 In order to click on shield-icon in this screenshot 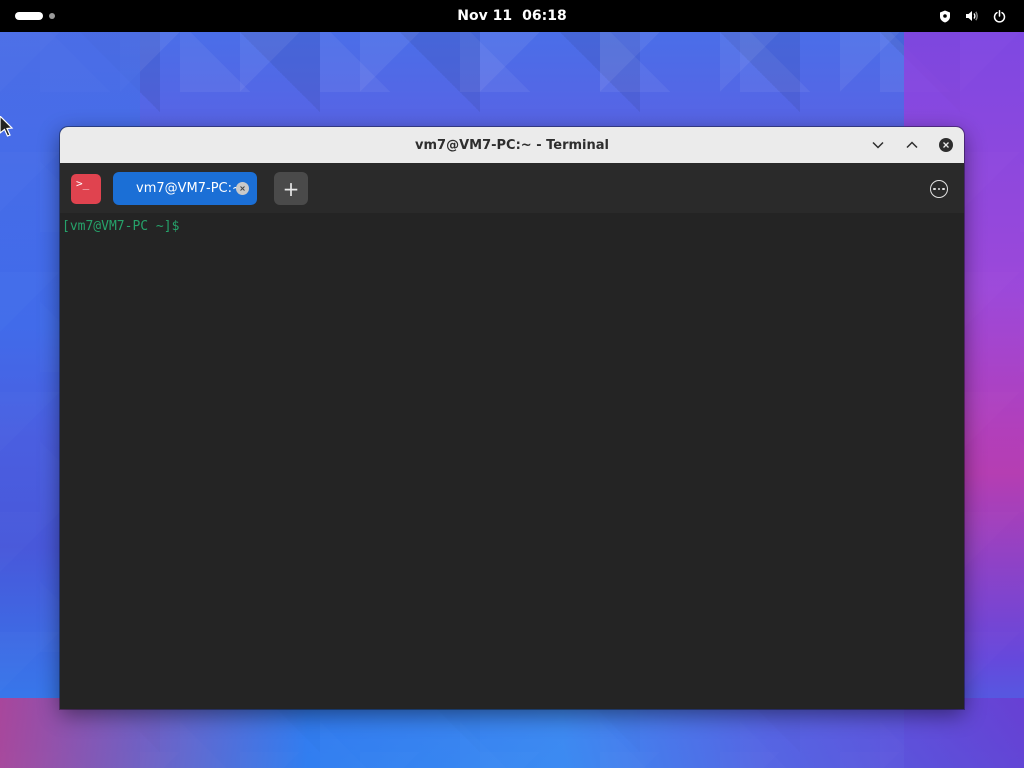, I will do `click(945, 16)`.